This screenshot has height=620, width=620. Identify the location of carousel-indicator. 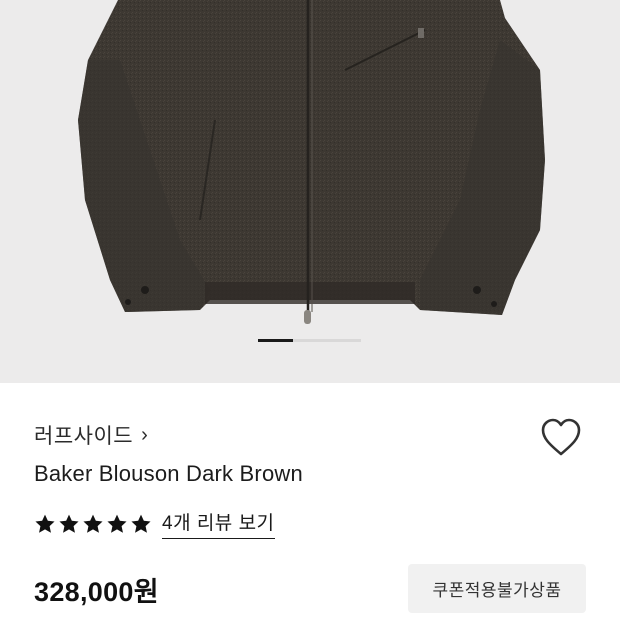
(309, 340).